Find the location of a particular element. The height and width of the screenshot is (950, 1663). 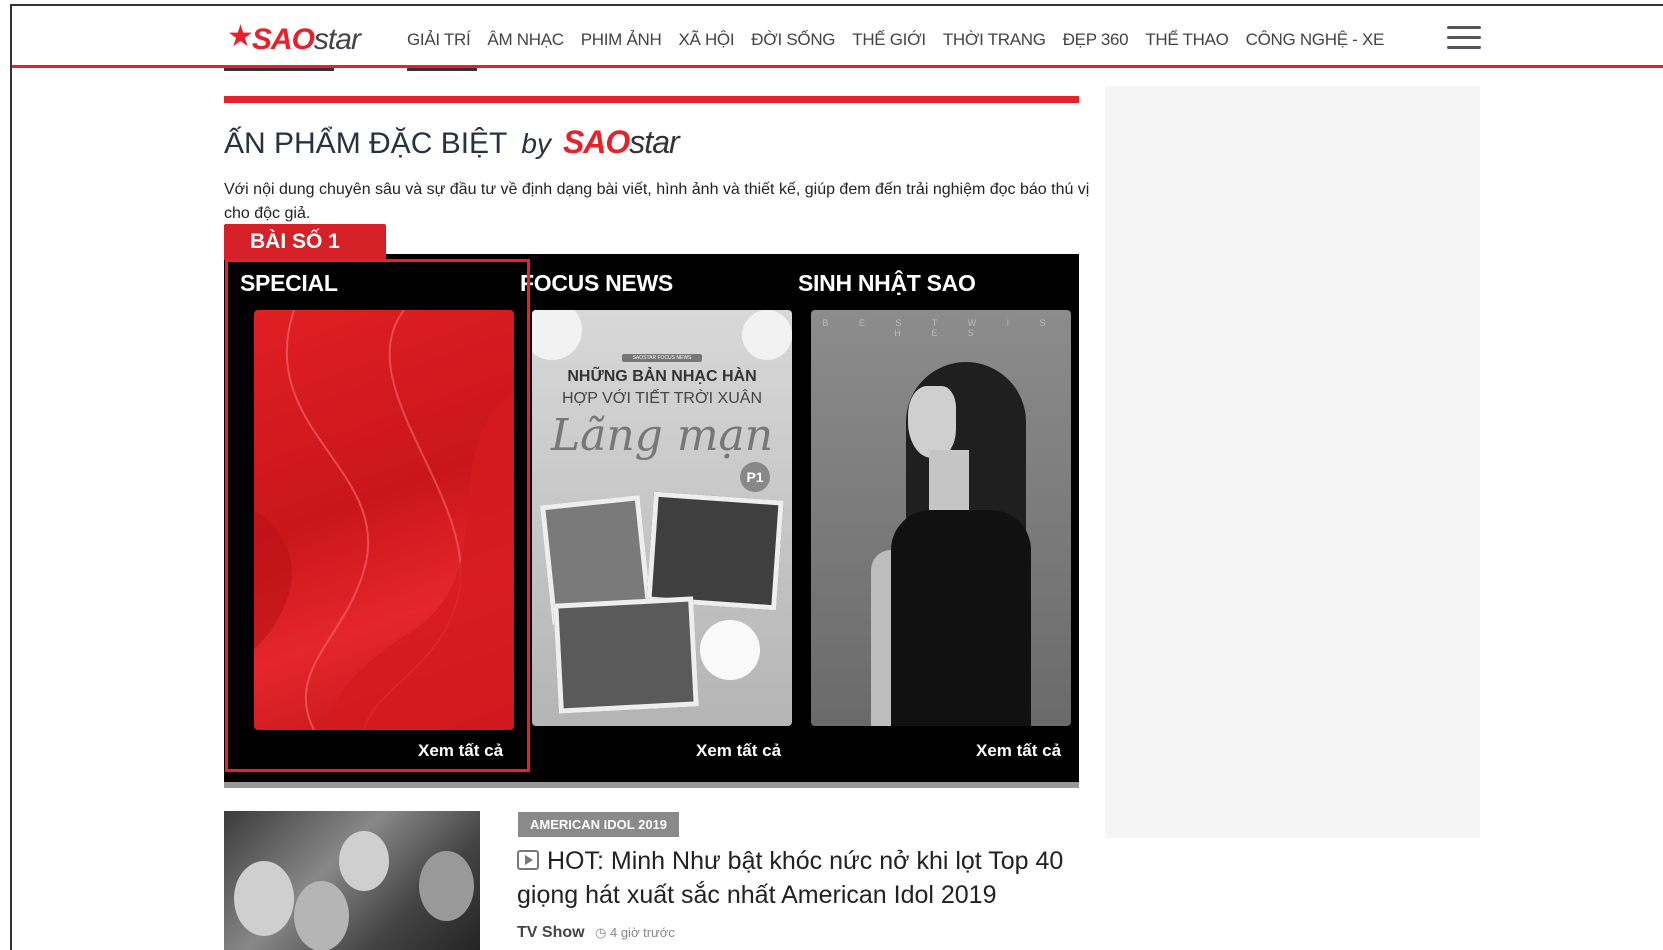

section-title-by: by is located at coordinates (536, 143).